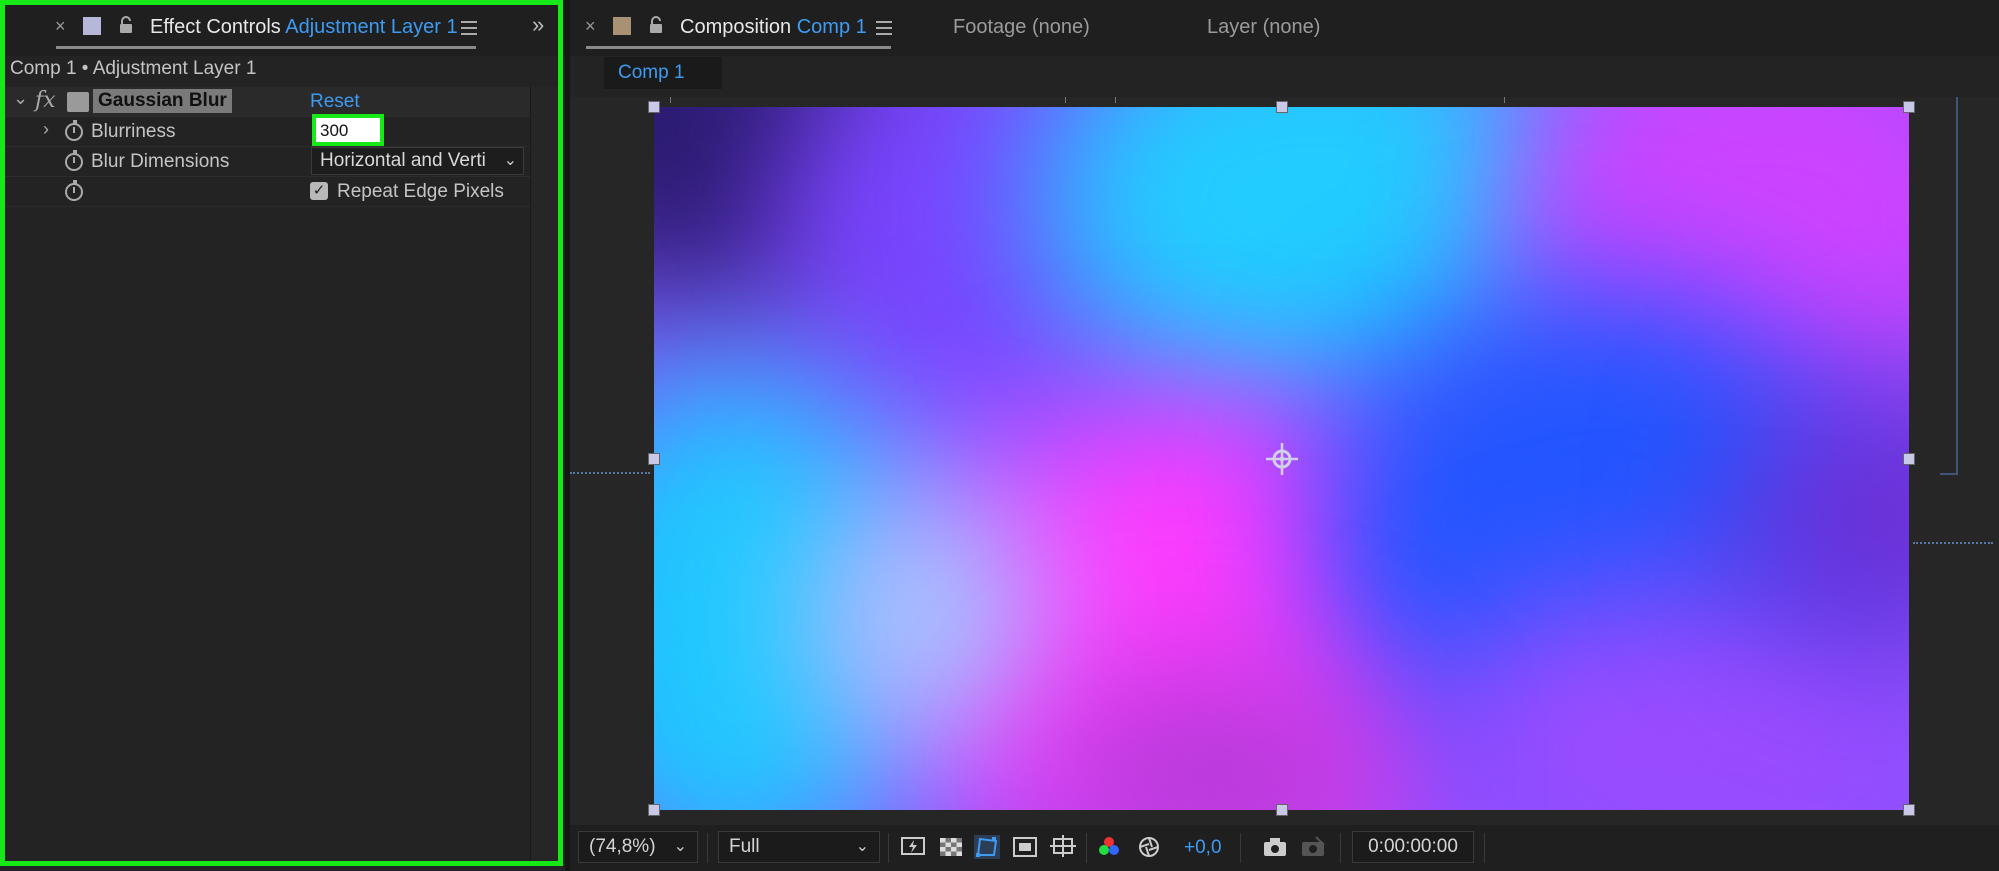 Image resolution: width=1999 pixels, height=871 pixels. What do you see at coordinates (371, 27) in the screenshot?
I see `tab-effect-controls-layer: Adjustment Layer 1` at bounding box center [371, 27].